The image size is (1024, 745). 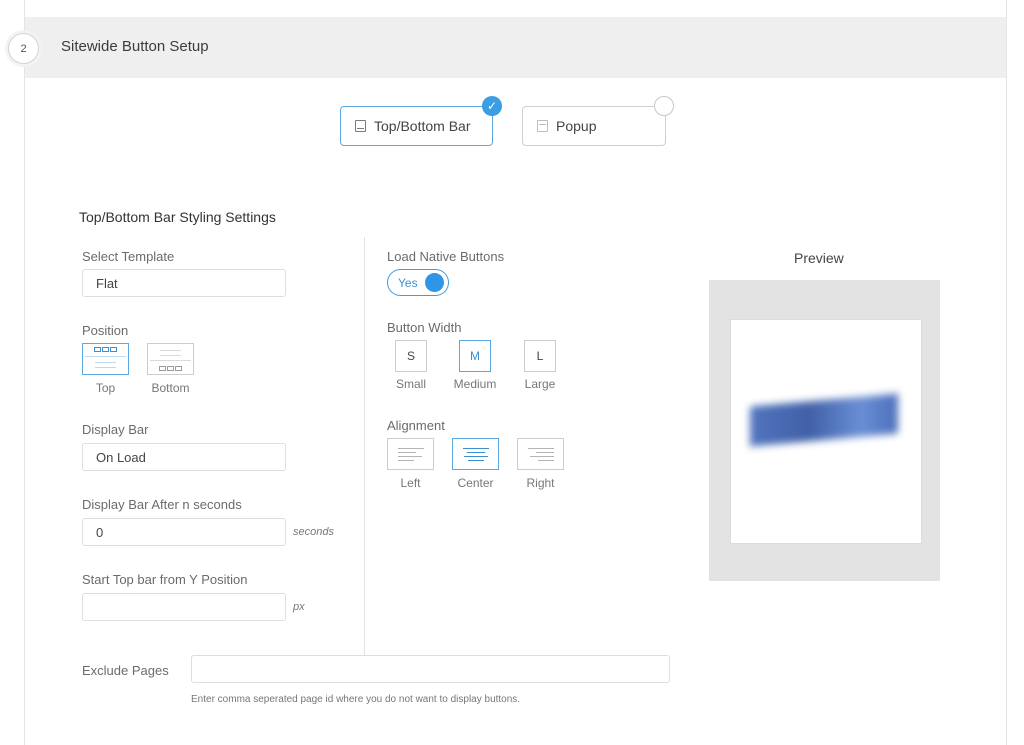 What do you see at coordinates (408, 283) in the screenshot?
I see `toggle-label: Yes` at bounding box center [408, 283].